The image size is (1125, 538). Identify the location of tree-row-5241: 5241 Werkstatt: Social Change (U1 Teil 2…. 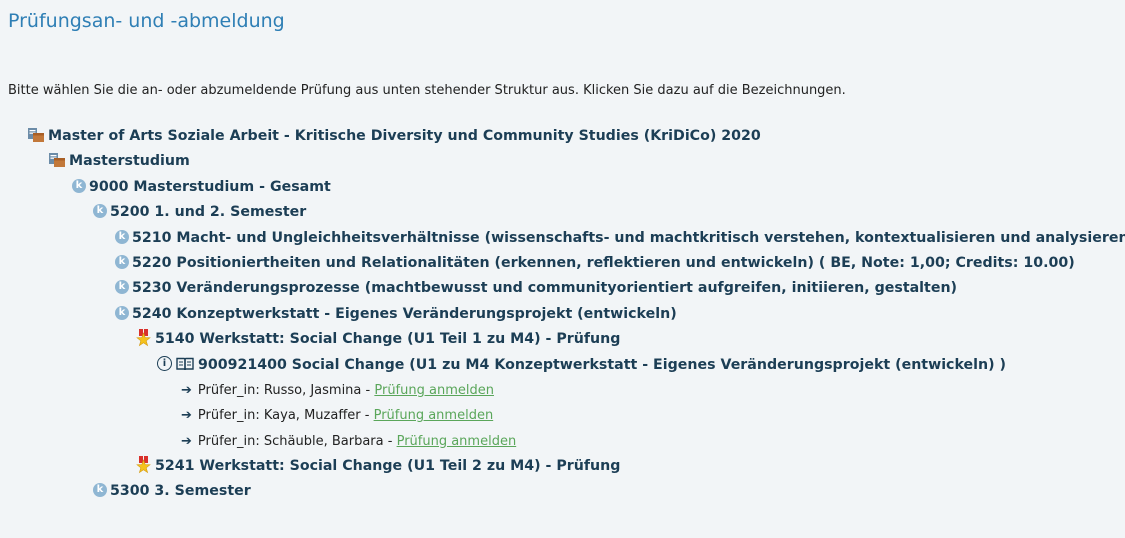
(562, 466).